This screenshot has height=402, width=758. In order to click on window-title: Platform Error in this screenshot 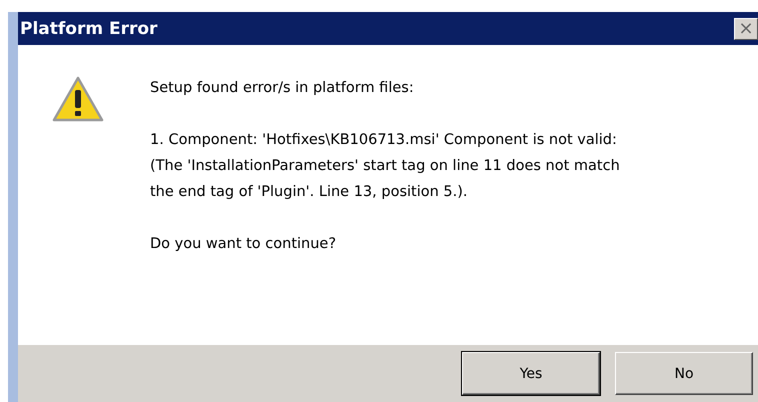, I will do `click(89, 28)`.